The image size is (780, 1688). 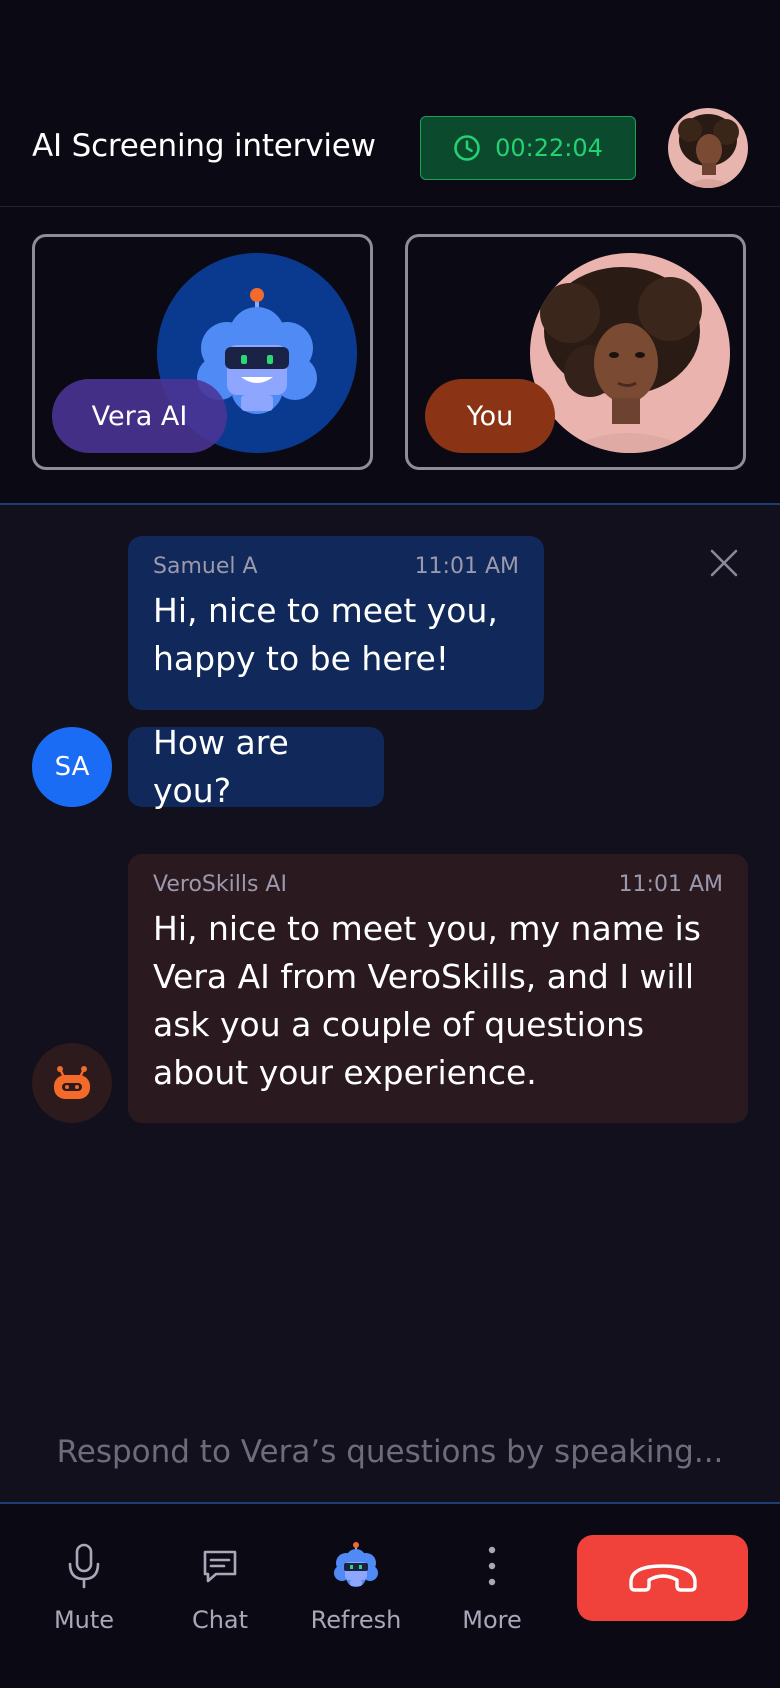 I want to click on close-icon, so click(x=724, y=563).